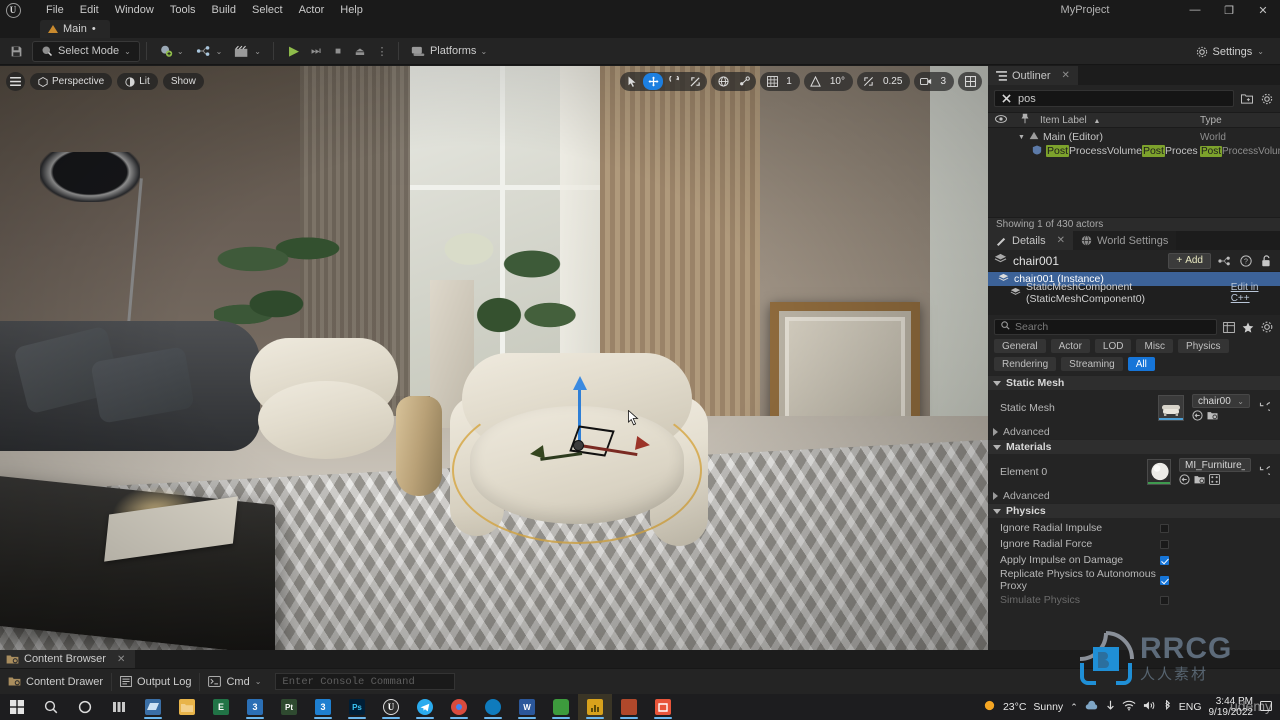 This screenshot has height=720, width=1280. What do you see at coordinates (1203, 346) in the screenshot?
I see `filter-chip-physics: Physics` at bounding box center [1203, 346].